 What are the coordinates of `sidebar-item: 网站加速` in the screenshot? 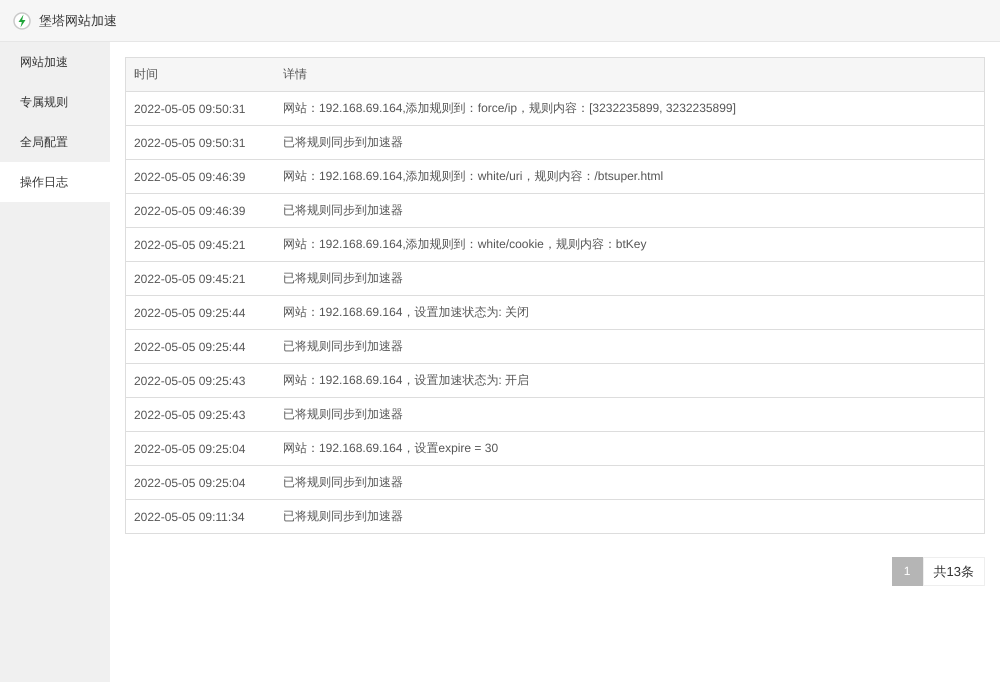 It's located at (55, 62).